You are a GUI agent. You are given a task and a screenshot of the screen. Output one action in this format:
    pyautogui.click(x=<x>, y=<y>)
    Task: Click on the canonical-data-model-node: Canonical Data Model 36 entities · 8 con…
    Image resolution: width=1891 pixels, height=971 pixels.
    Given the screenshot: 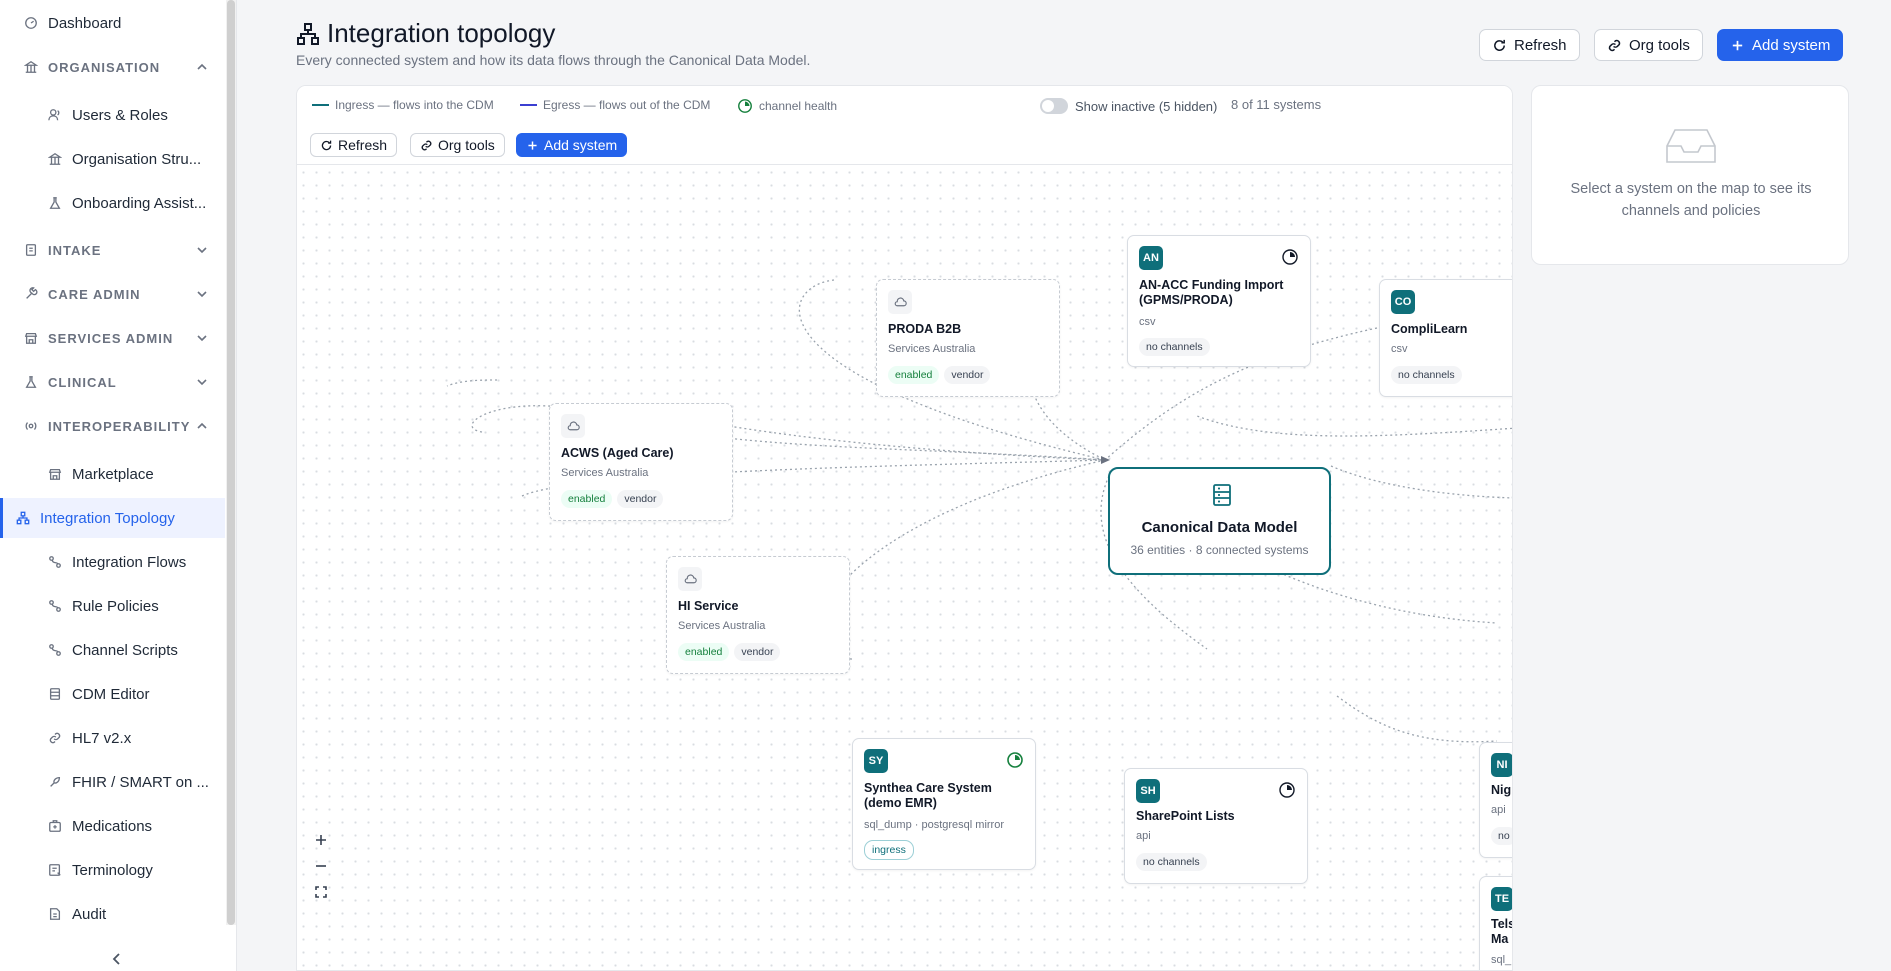 What is the action you would take?
    pyautogui.click(x=1219, y=521)
    